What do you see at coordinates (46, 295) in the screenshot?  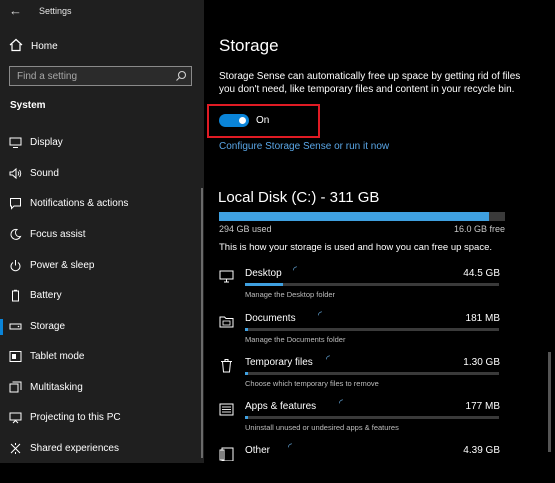 I see `sidebar-item-label: Battery` at bounding box center [46, 295].